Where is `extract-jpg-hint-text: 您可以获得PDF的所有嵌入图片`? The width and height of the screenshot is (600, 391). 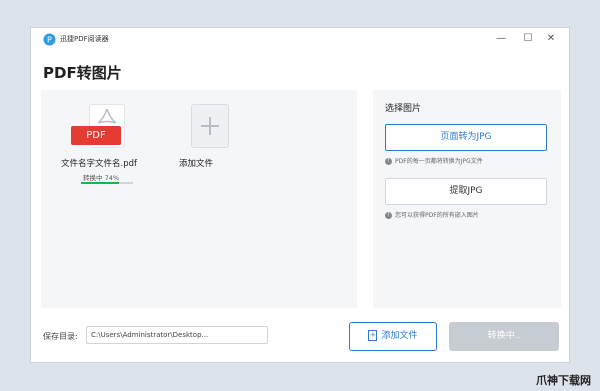 extract-jpg-hint-text: 您可以获得PDF的所有嵌入图片 is located at coordinates (437, 215).